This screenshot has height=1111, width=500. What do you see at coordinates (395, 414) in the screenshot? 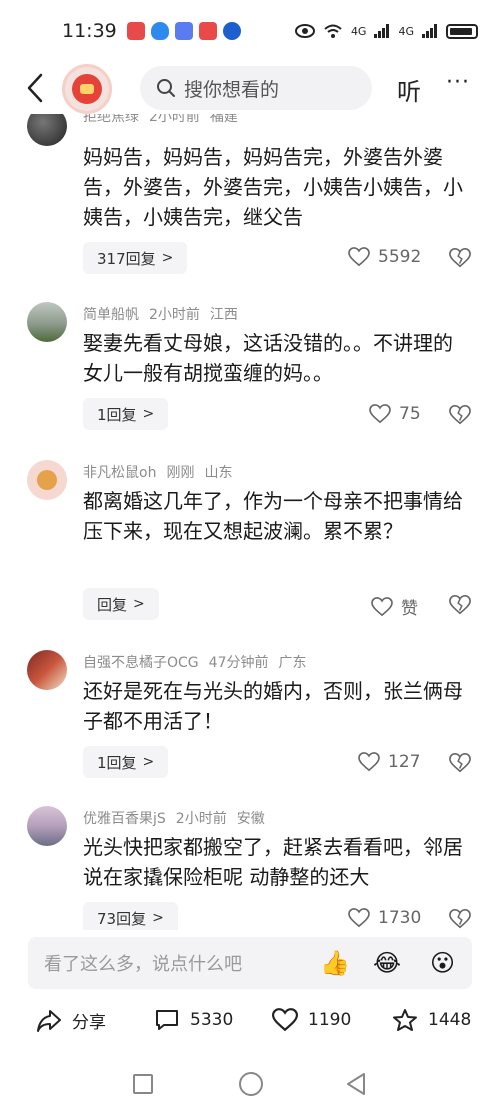
I see `like-button: 75` at bounding box center [395, 414].